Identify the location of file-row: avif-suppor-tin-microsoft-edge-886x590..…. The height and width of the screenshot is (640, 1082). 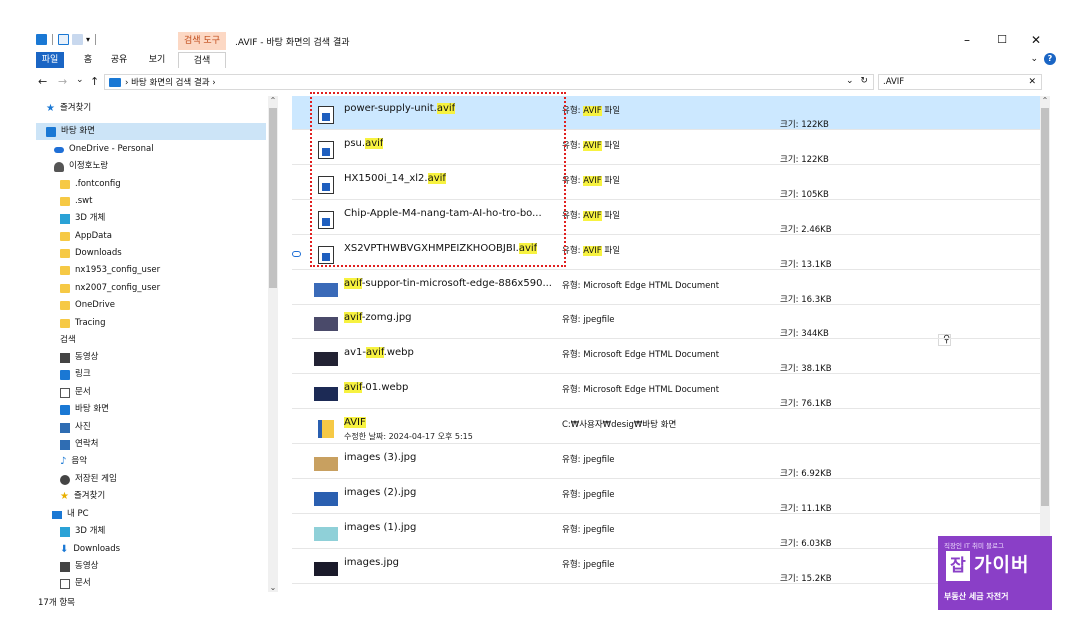
(666, 288).